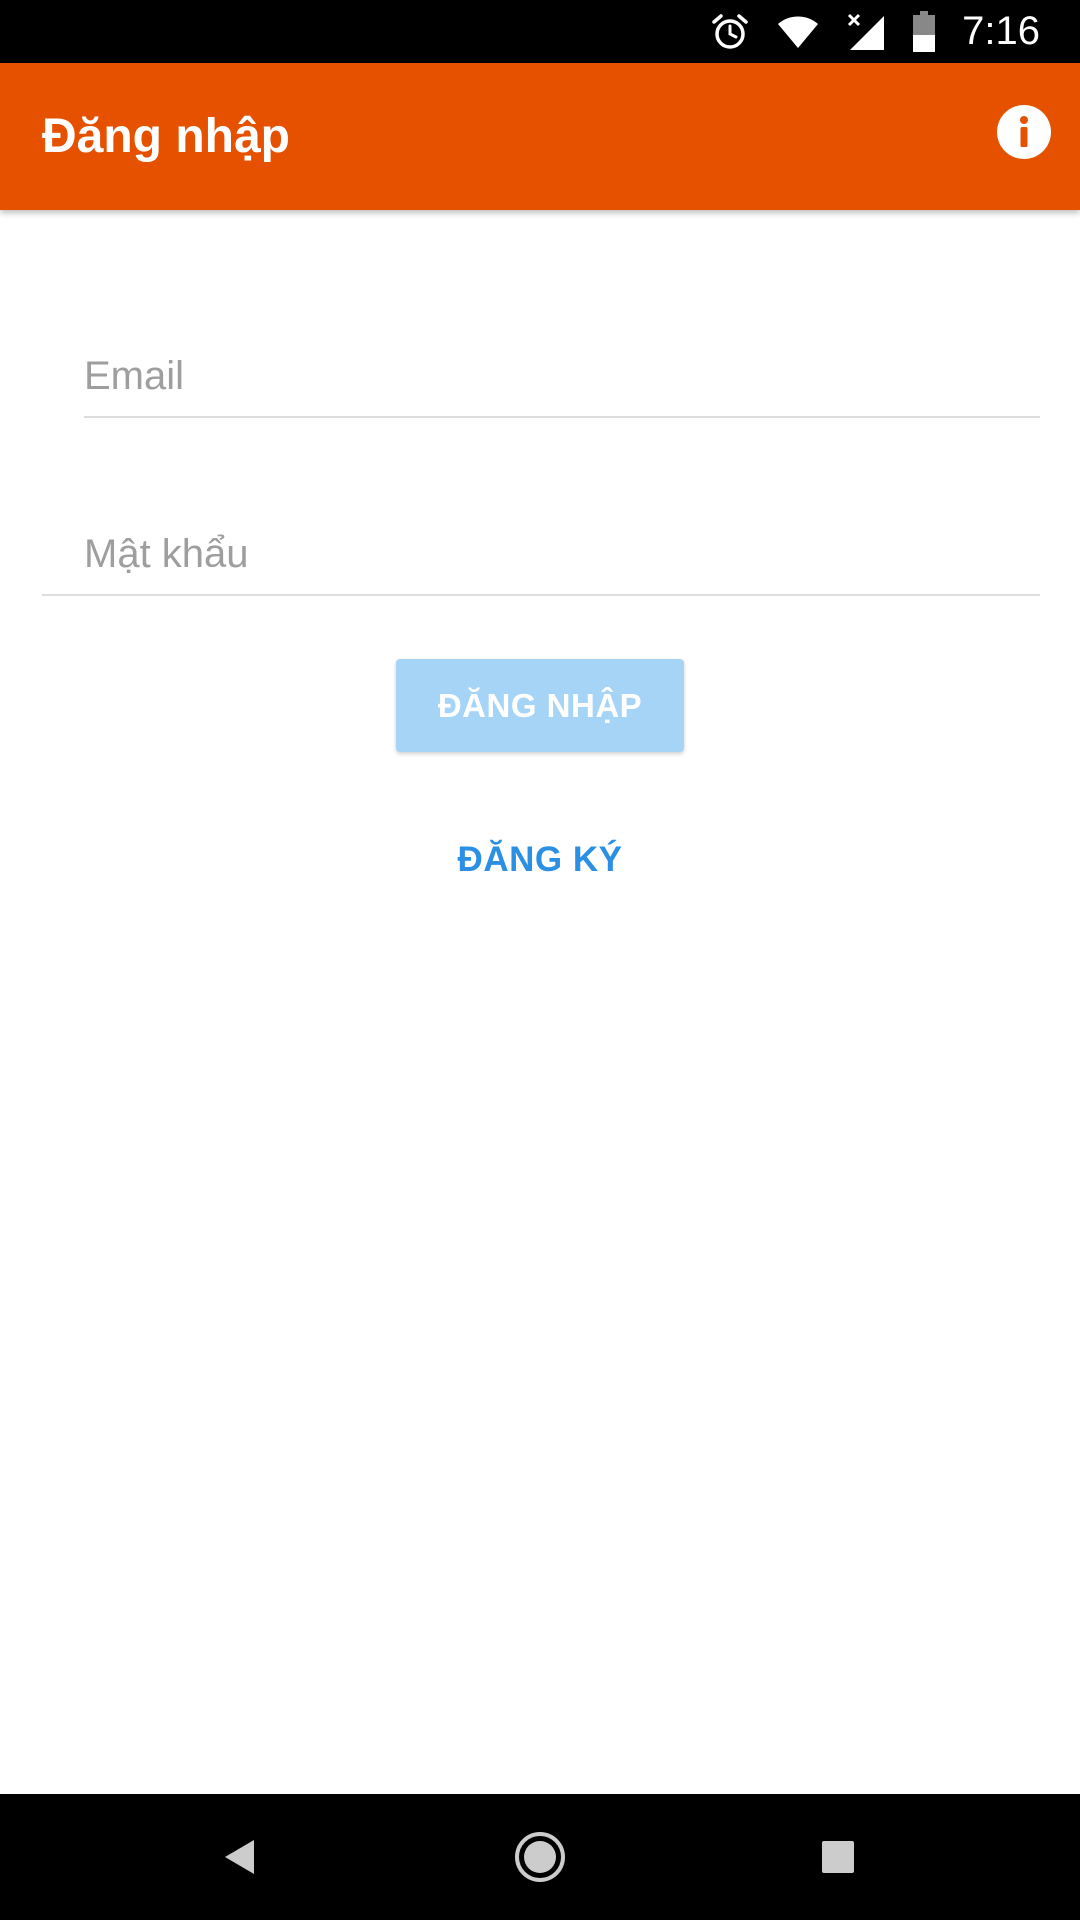  I want to click on password-input, so click(541, 554).